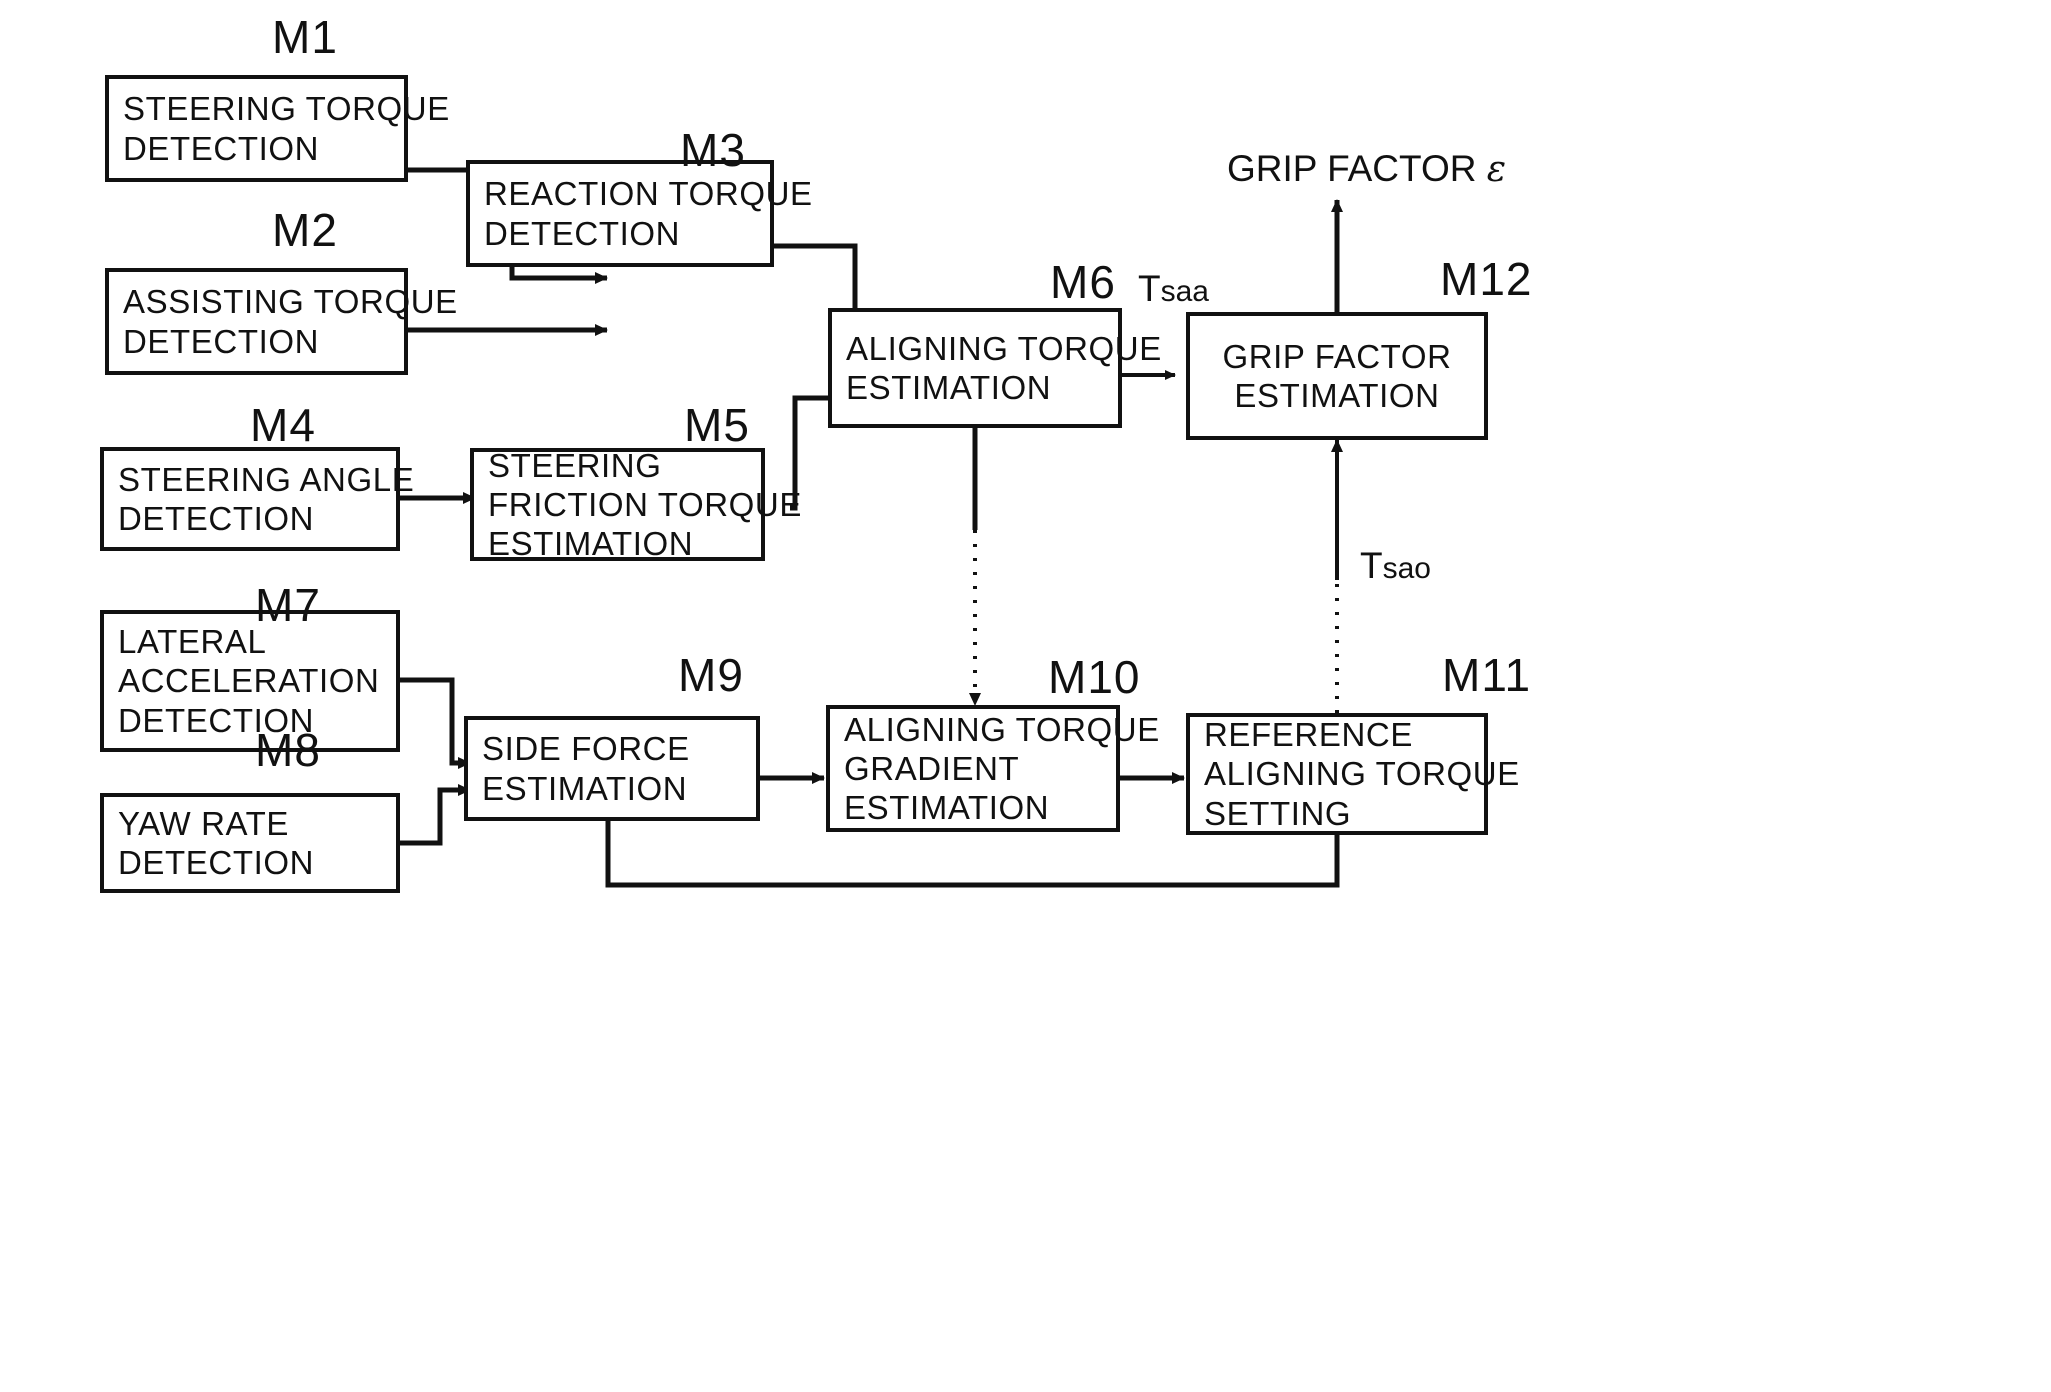 The height and width of the screenshot is (1392, 2051). I want to click on block-m12-line-1: ESTIMATION, so click(1337, 395).